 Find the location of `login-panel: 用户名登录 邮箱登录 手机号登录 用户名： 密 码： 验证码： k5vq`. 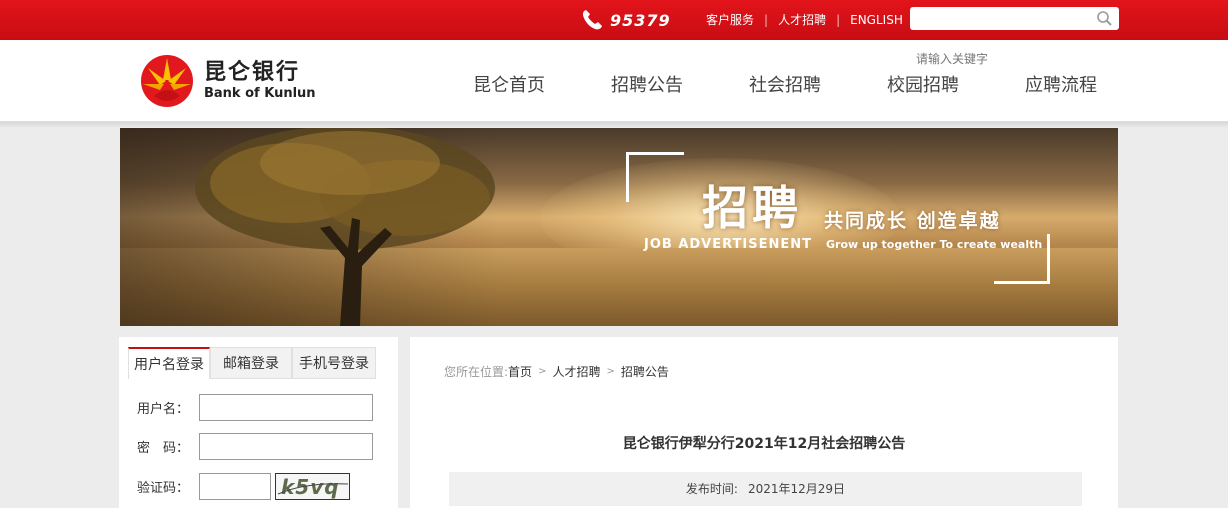

login-panel: 用户名登录 邮箱登录 手机号登录 用户名： 密 码： 验证码： k5vq is located at coordinates (258, 422).